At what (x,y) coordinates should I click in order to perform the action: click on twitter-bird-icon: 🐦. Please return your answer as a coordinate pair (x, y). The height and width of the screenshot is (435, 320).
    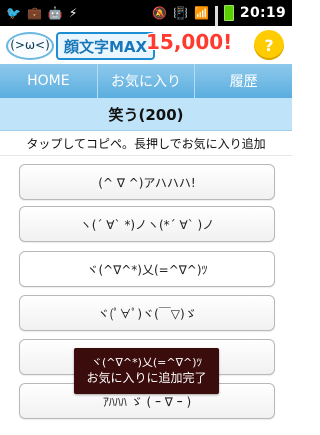
    Looking at the image, I should click on (13, 13).